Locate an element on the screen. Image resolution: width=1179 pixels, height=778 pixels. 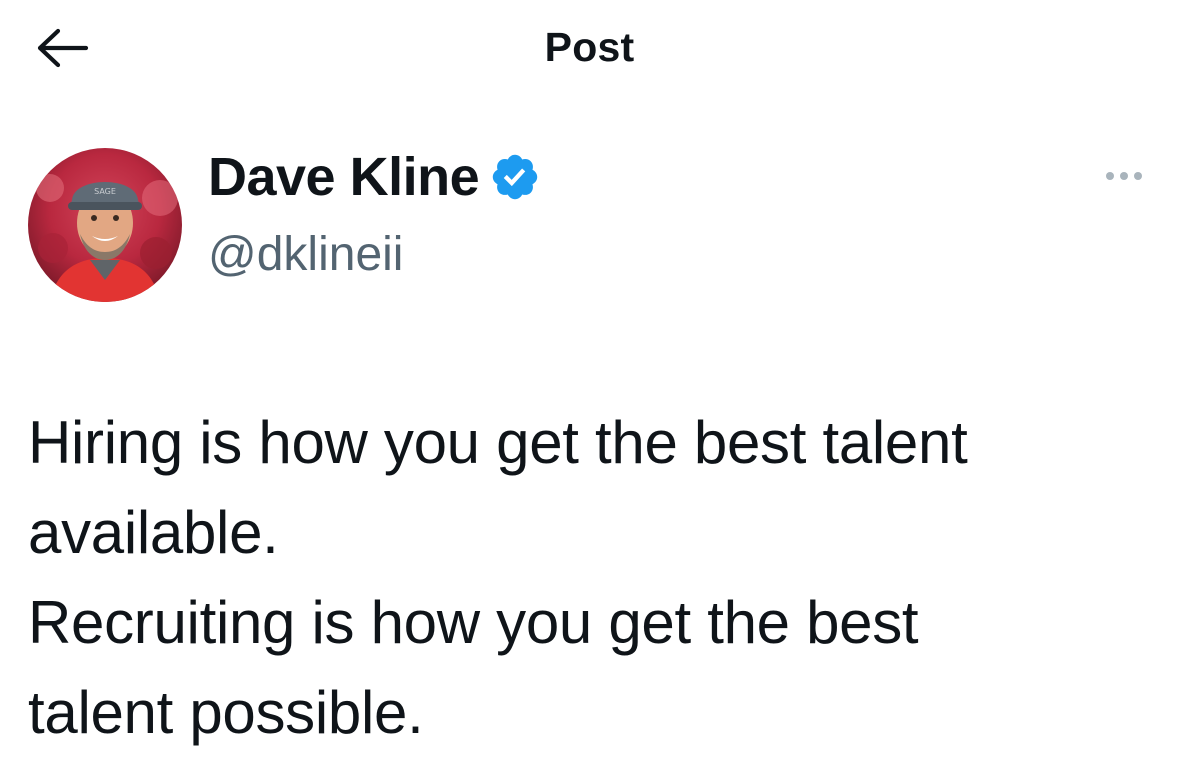
profile-photo: SAGE is located at coordinates (105, 225).